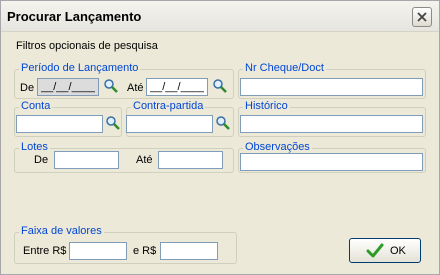 This screenshot has height=275, width=440. What do you see at coordinates (98, 251) in the screenshot?
I see `faixa-min-input` at bounding box center [98, 251].